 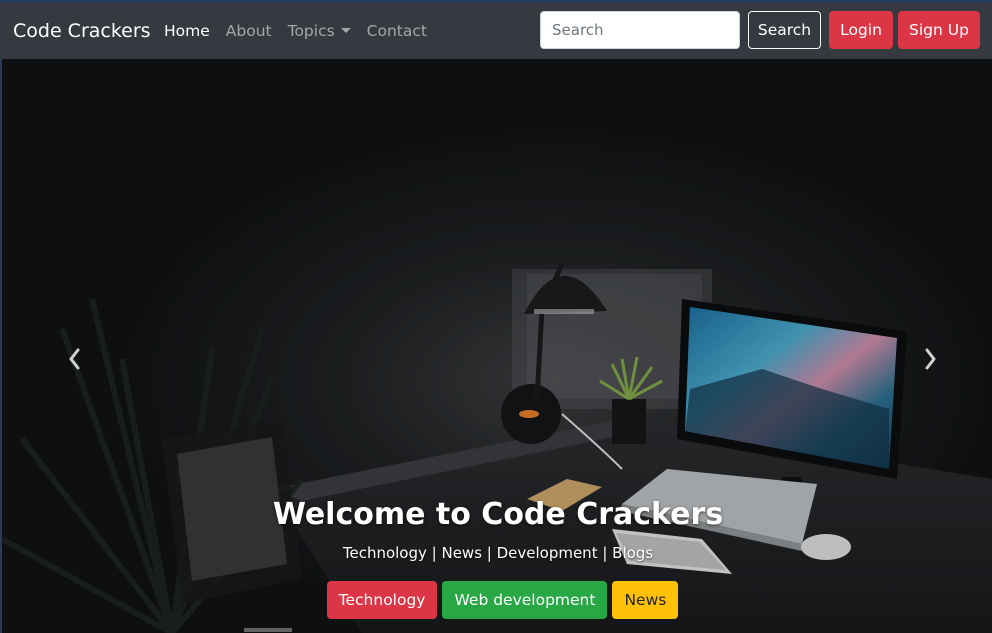 What do you see at coordinates (498, 514) in the screenshot?
I see `hero-title: Welcome to Code Crackers` at bounding box center [498, 514].